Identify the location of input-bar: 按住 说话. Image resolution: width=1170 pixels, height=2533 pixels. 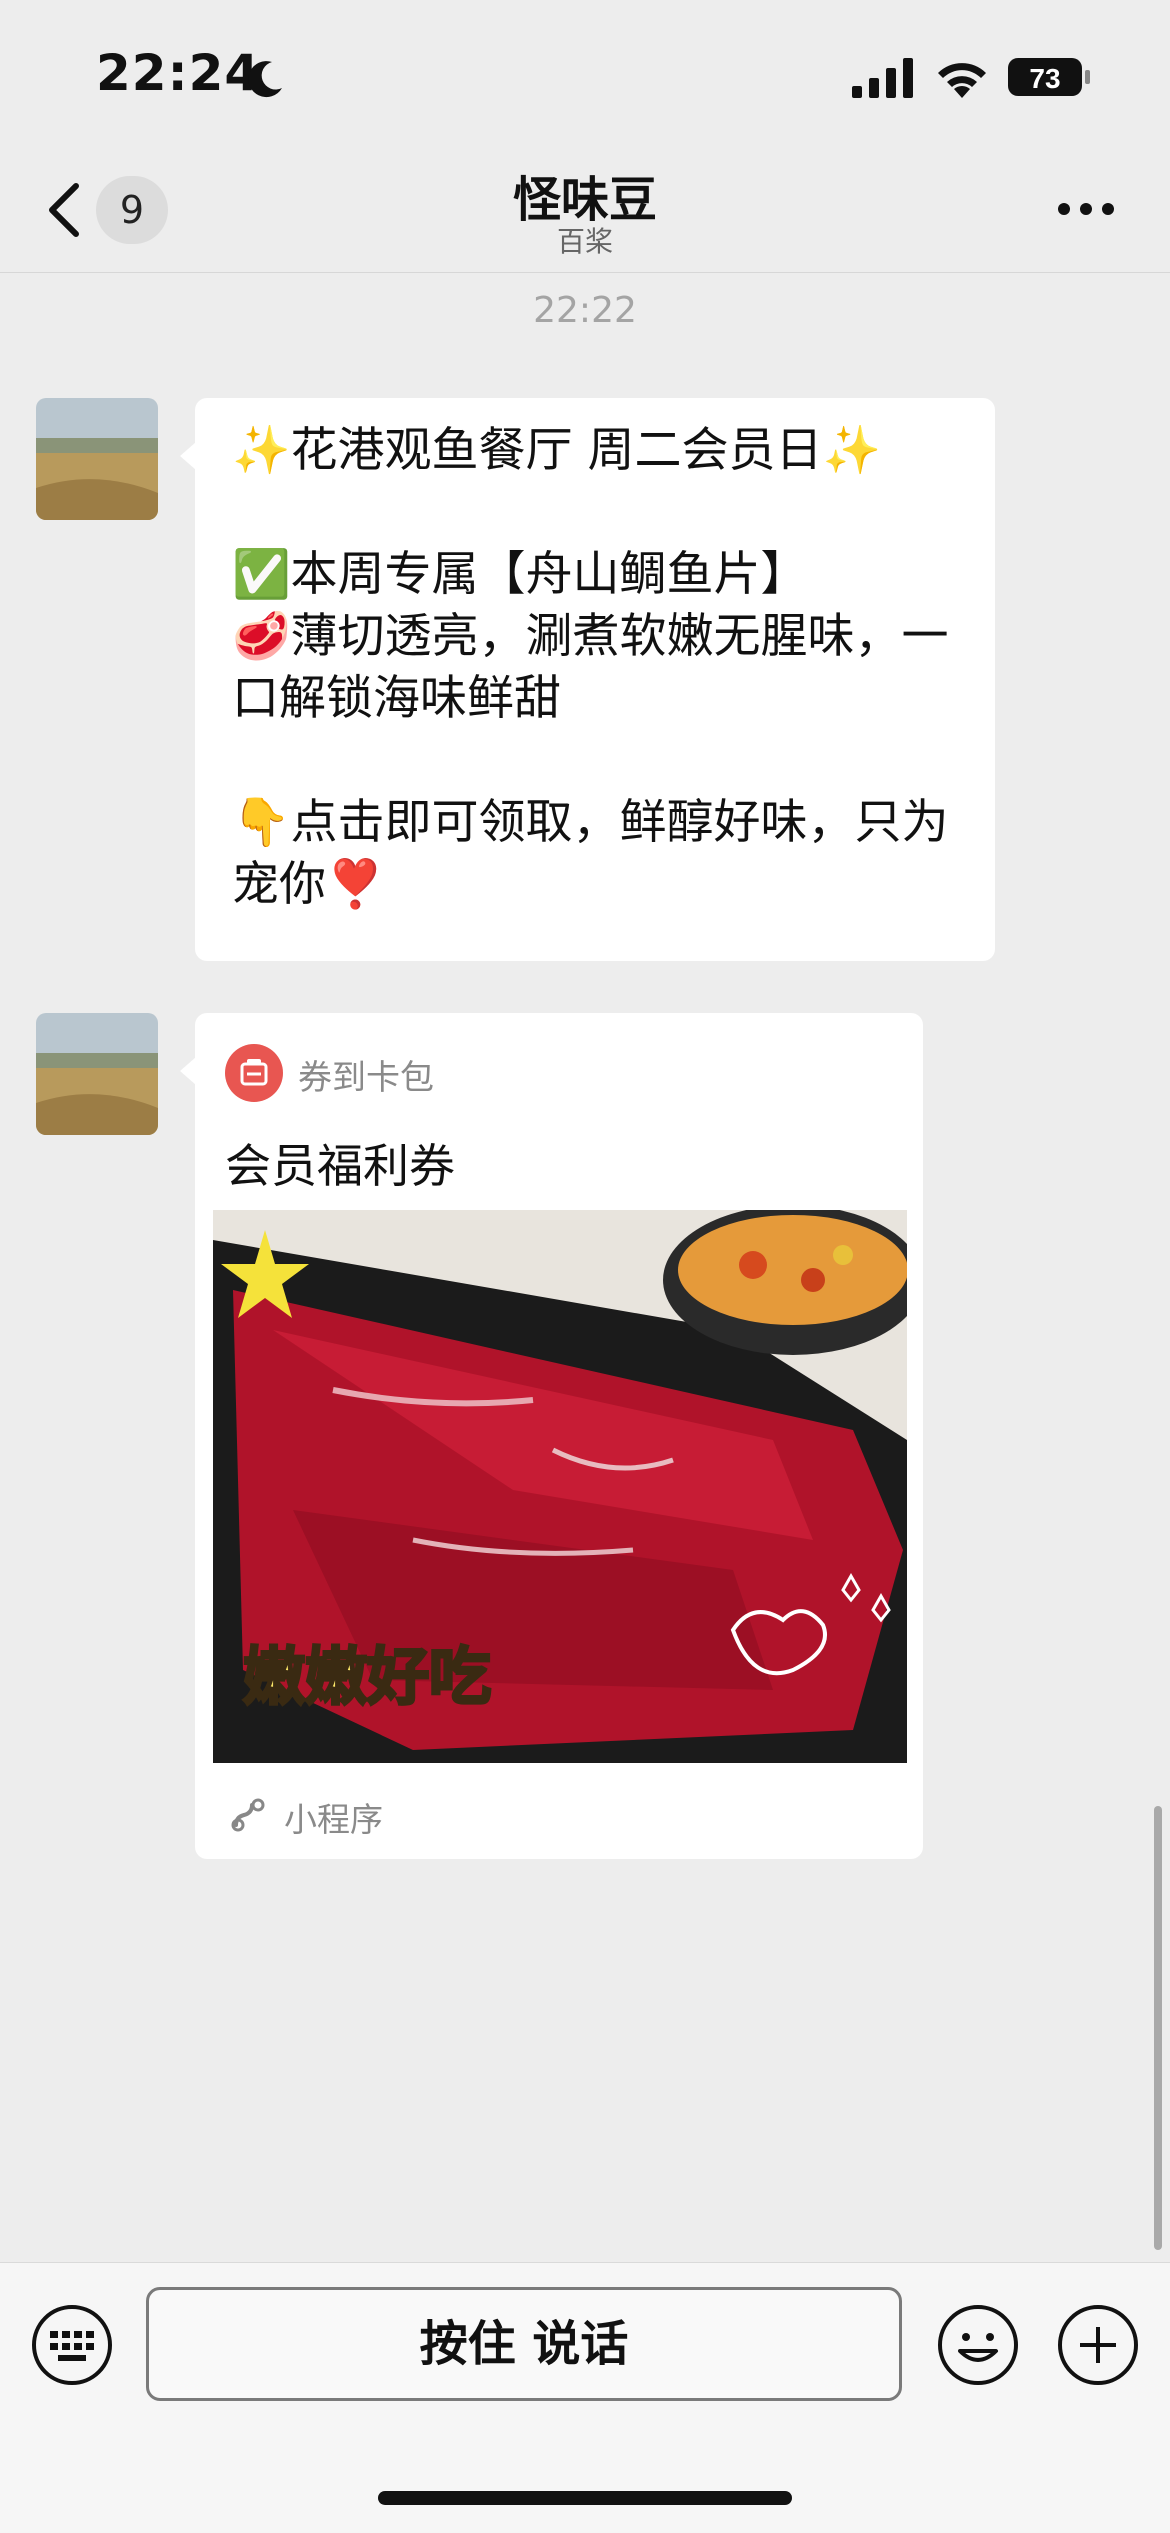
(585, 2397).